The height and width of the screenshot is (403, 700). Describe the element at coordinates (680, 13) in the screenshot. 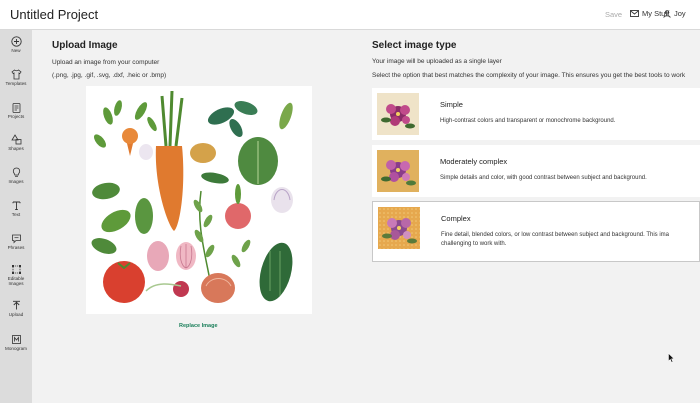

I see `user-label: Joy` at that location.